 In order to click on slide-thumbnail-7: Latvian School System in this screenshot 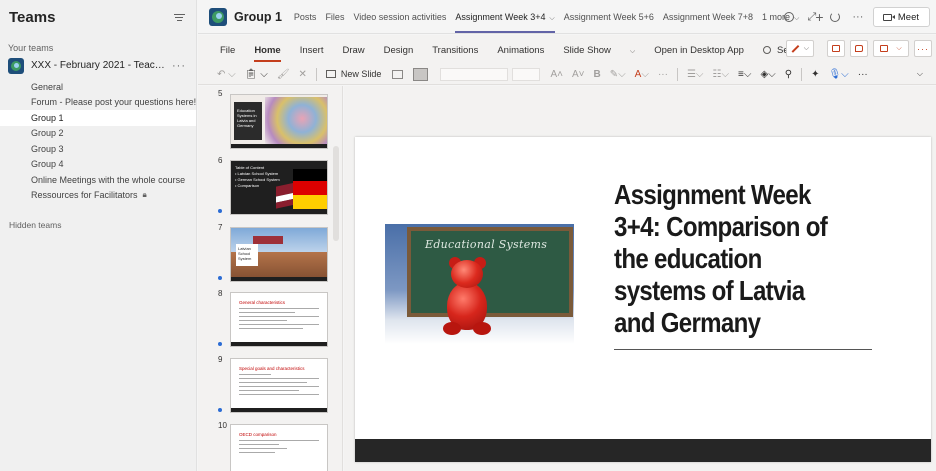, I will do `click(279, 254)`.